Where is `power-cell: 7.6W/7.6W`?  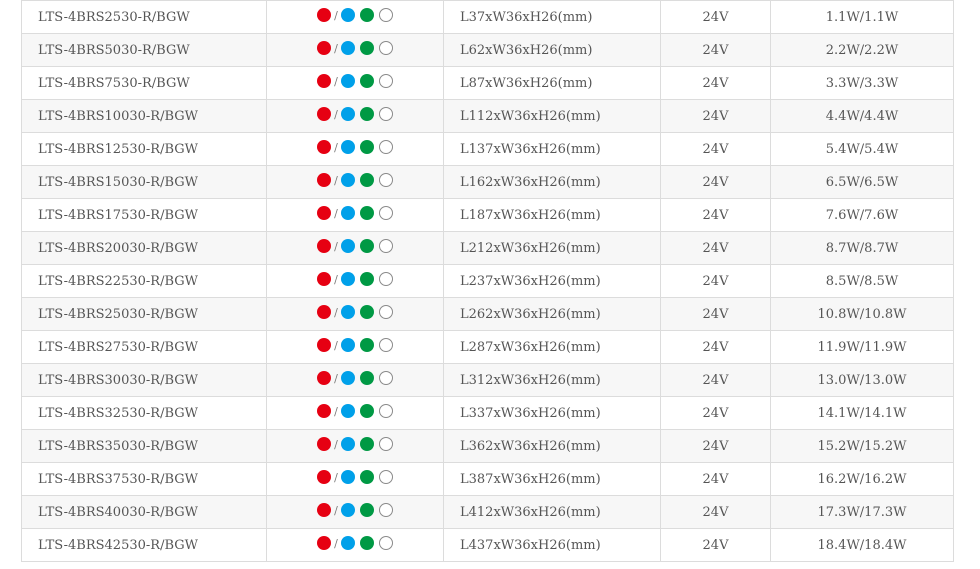
power-cell: 7.6W/7.6W is located at coordinates (862, 215).